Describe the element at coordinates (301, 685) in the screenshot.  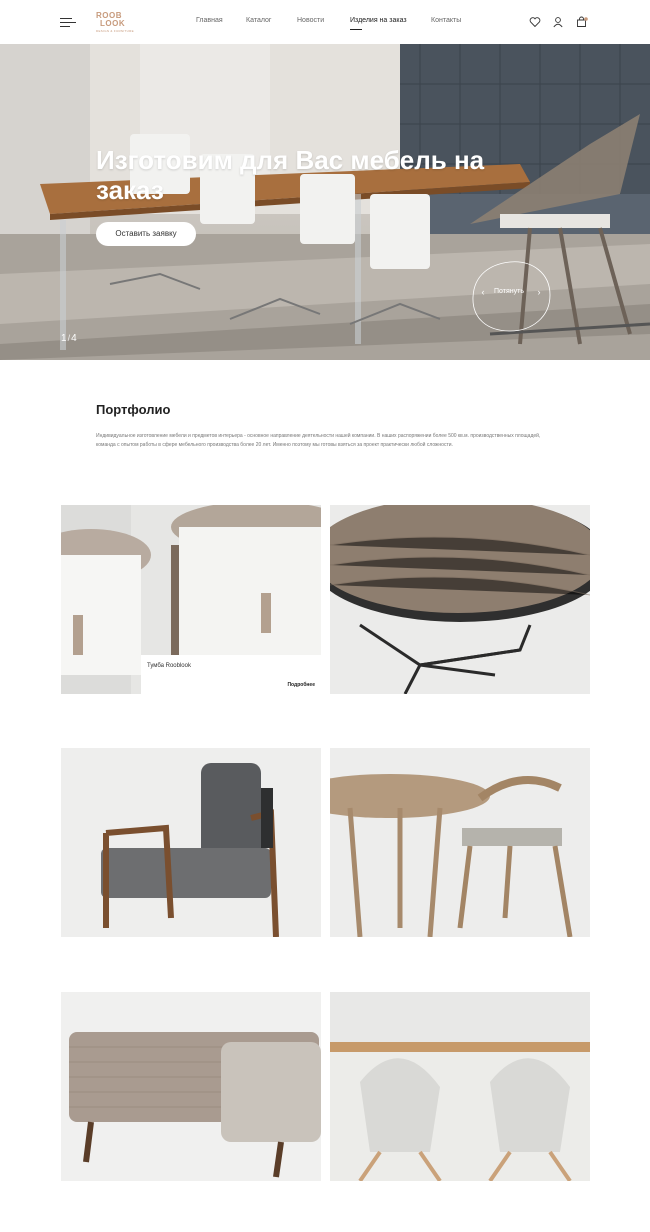
I see `more-link: Подробнее` at that location.